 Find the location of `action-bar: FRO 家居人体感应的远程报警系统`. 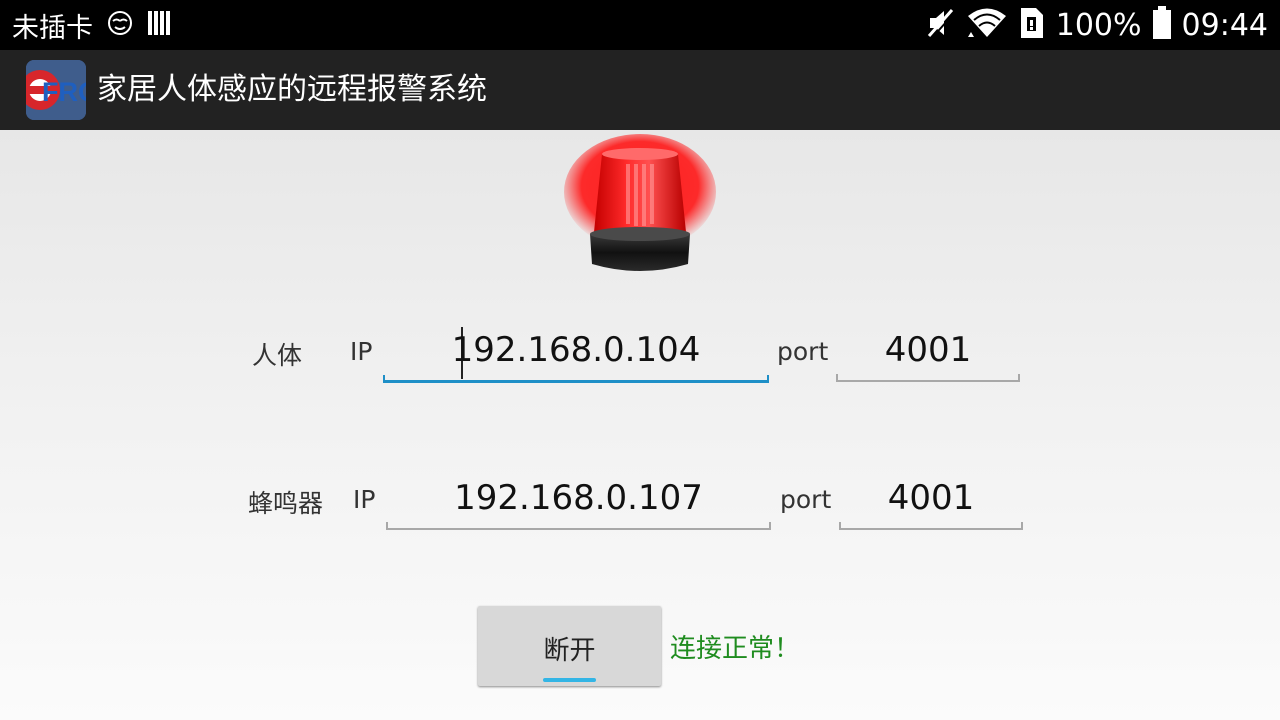

action-bar: FRO 家居人体感应的远程报警系统 is located at coordinates (640, 90).